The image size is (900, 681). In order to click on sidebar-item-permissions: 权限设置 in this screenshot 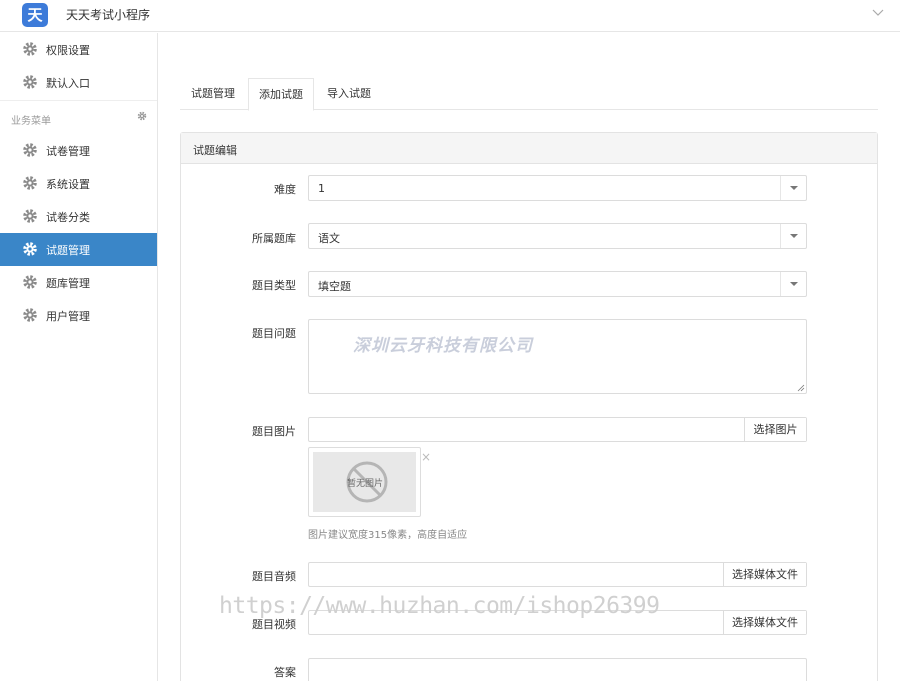, I will do `click(78, 49)`.